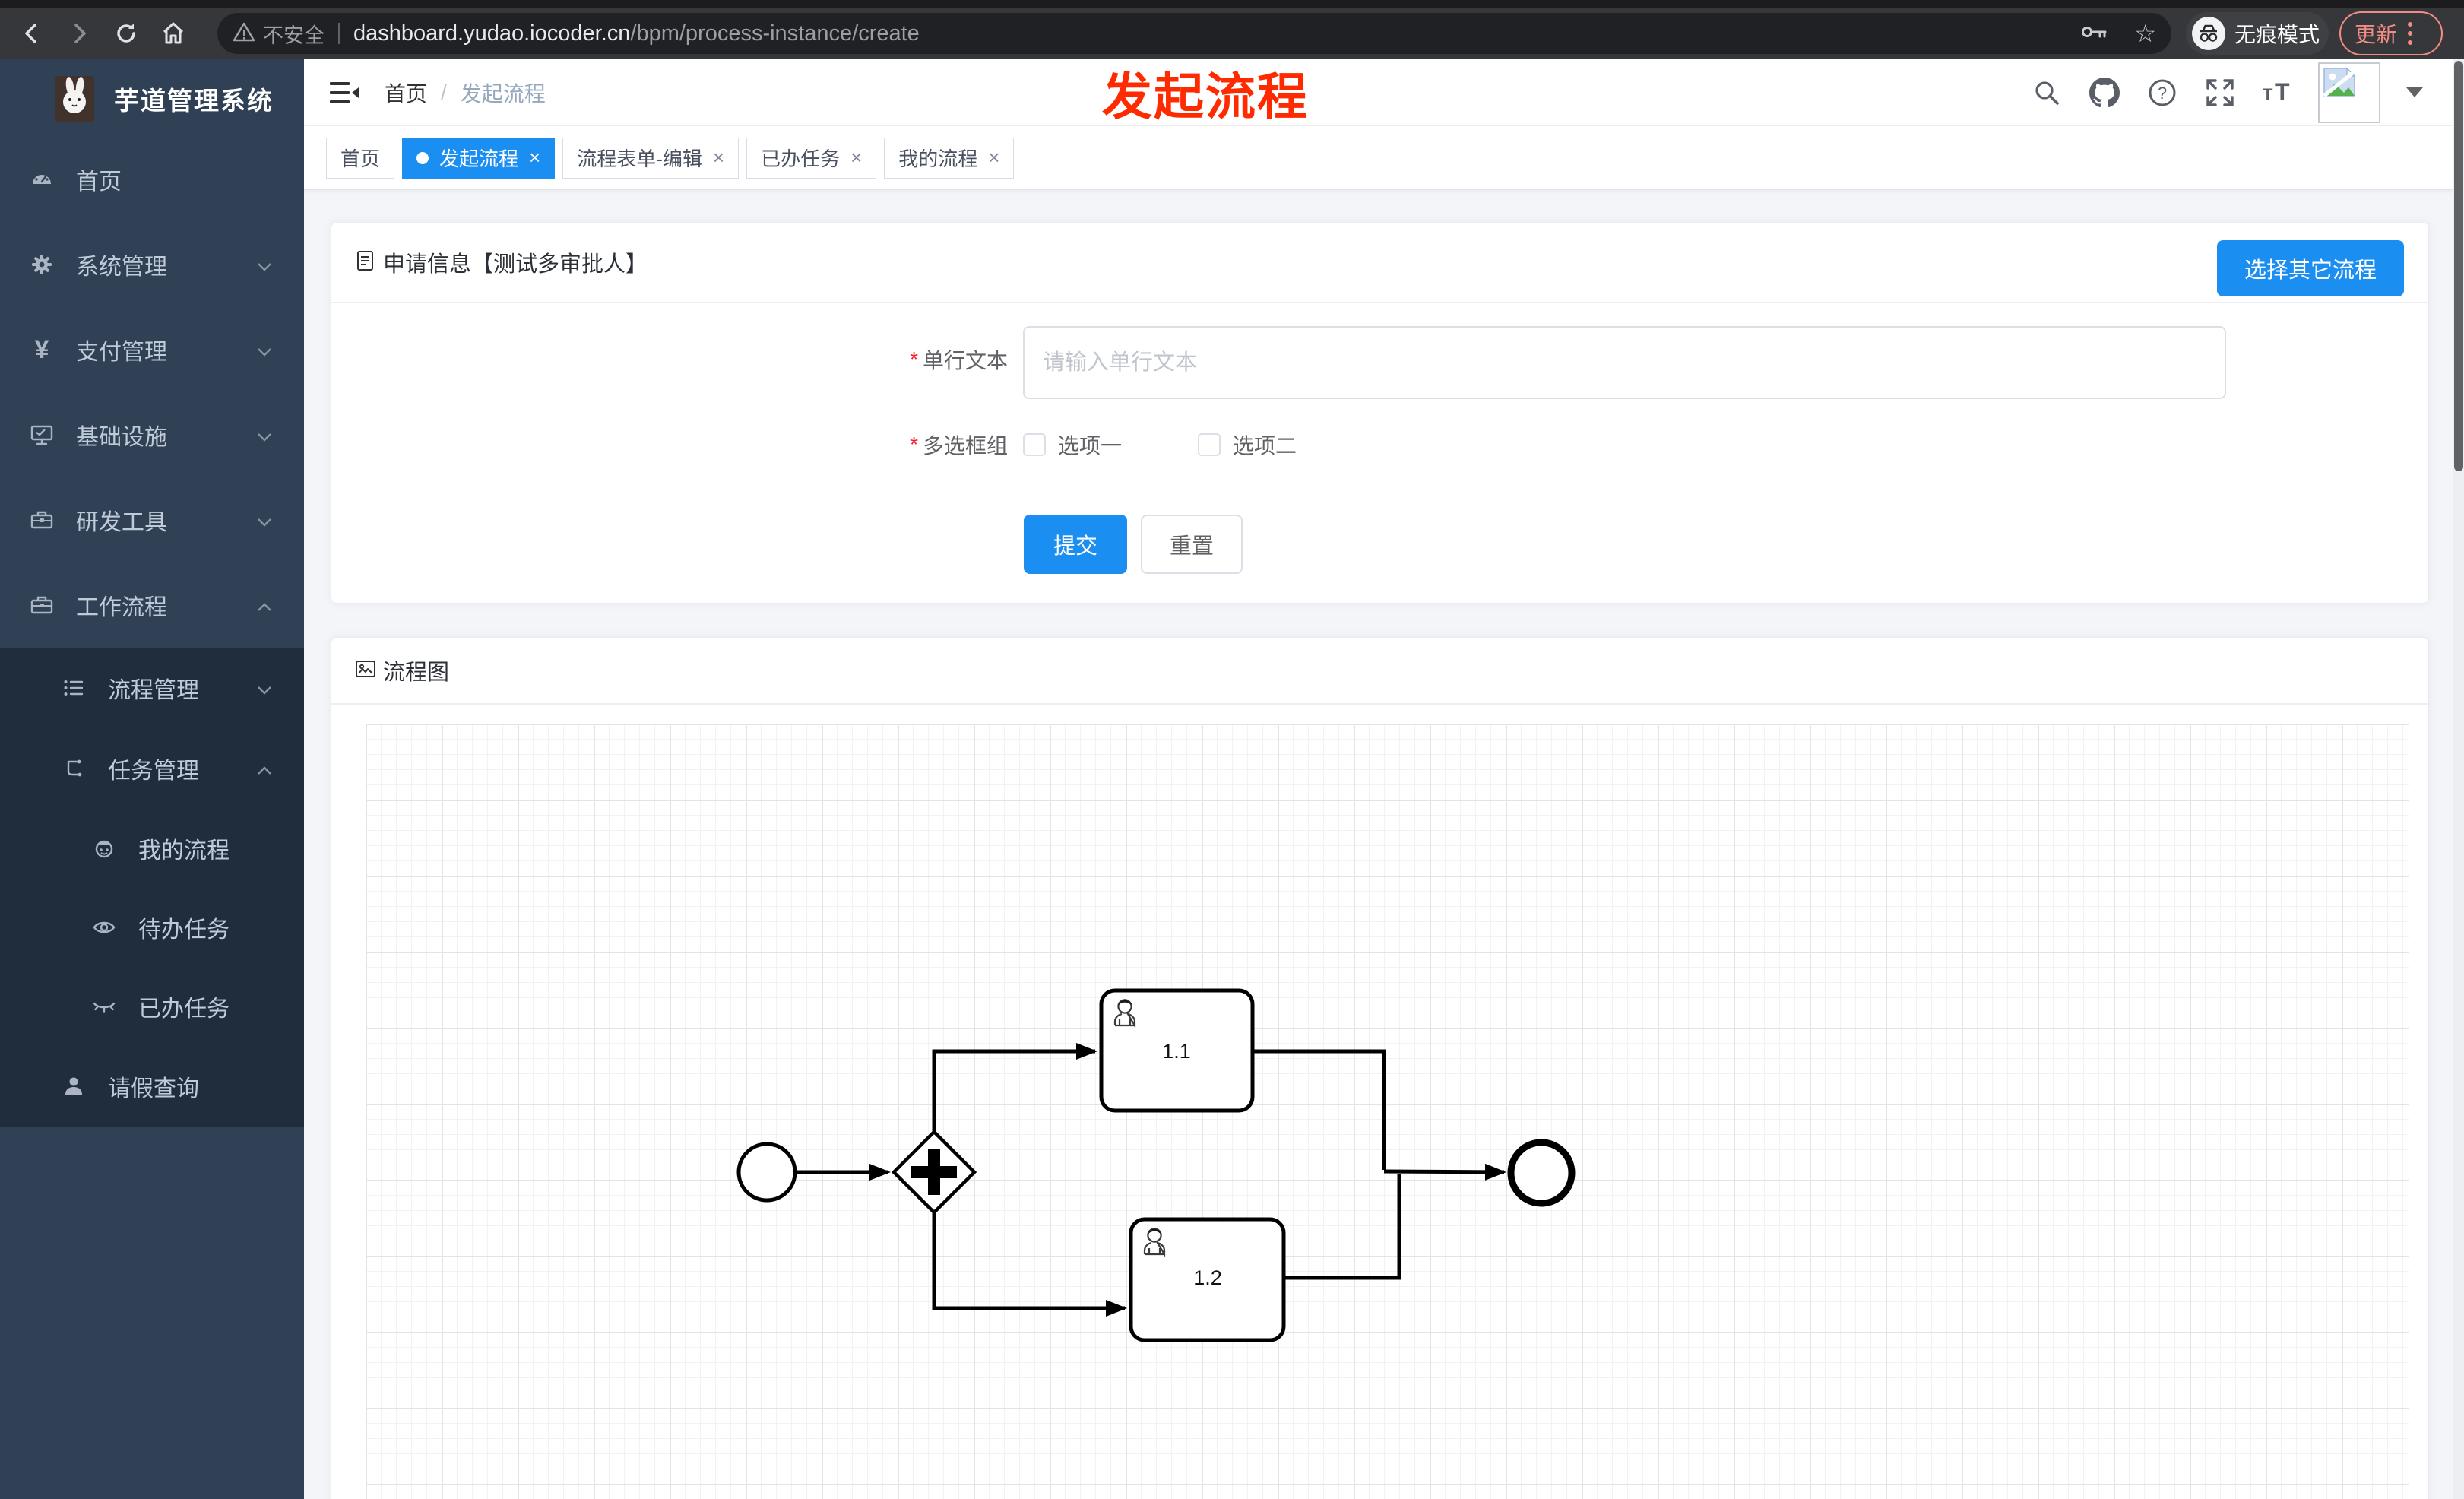 The image size is (2464, 1499). Describe the element at coordinates (264, 605) in the screenshot. I see `chevron-up-icon` at that location.